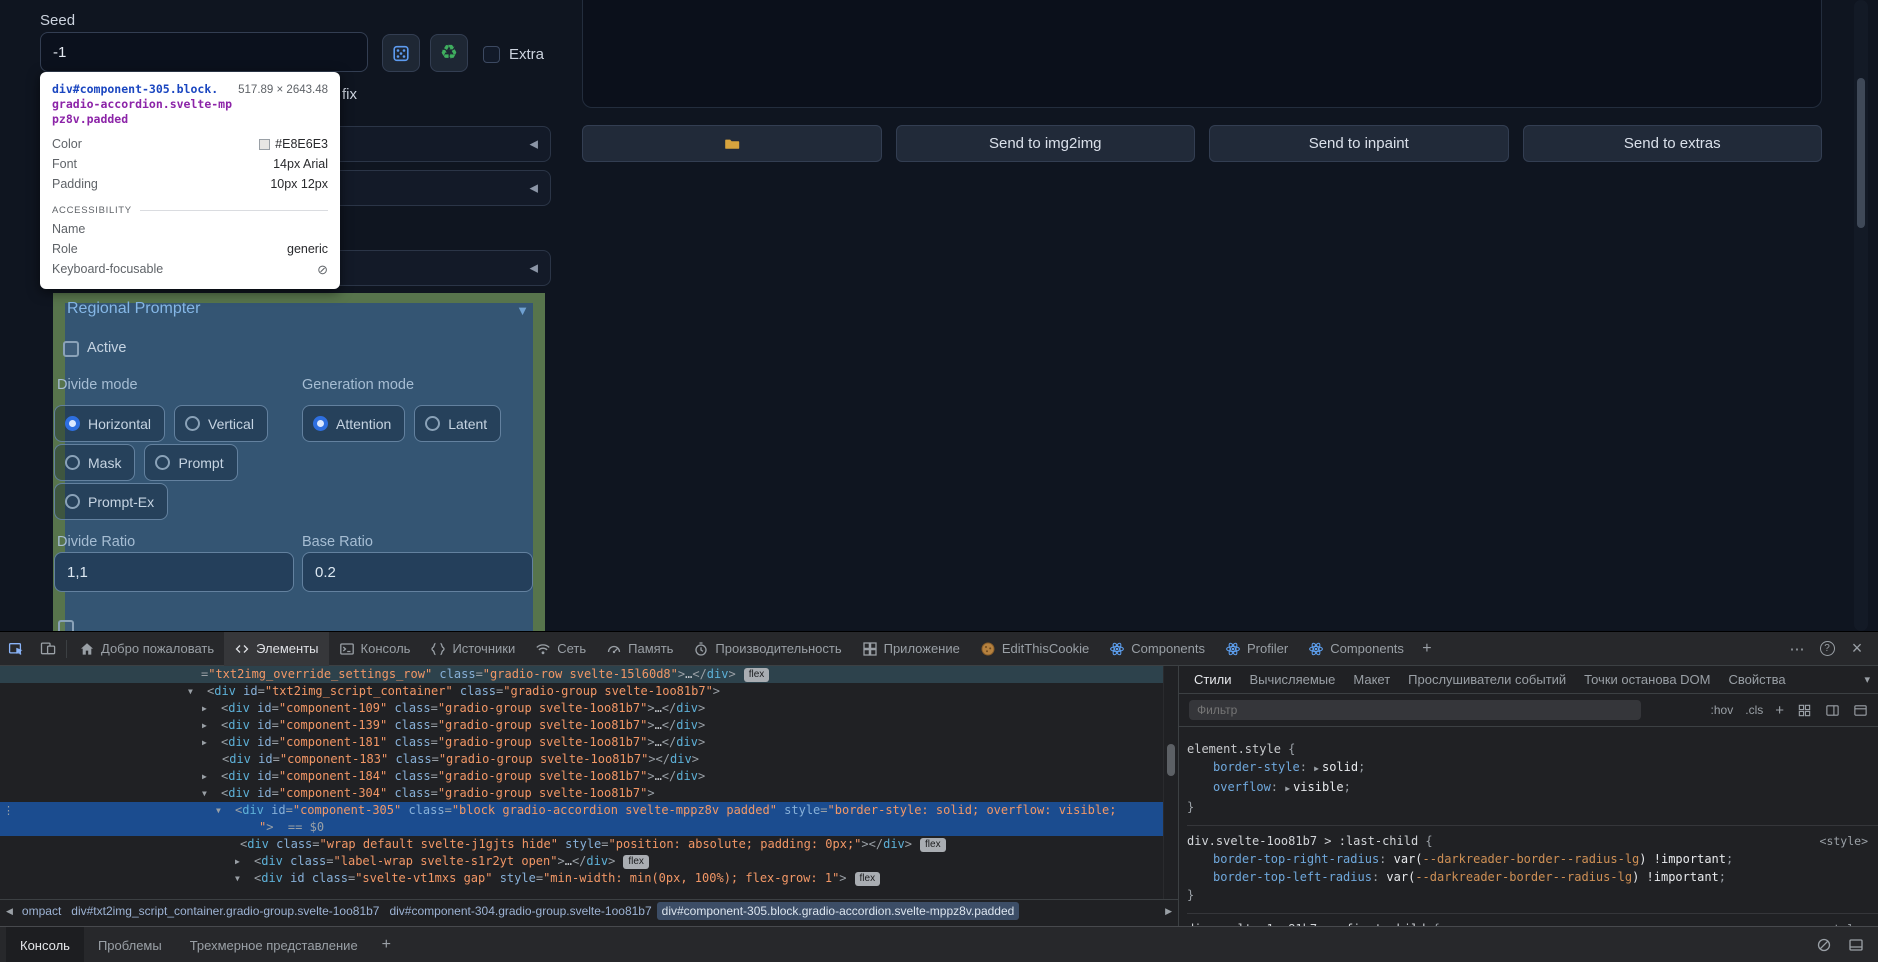  Describe the element at coordinates (639, 649) in the screenshot. I see `devtools-tab-memory: Память` at that location.